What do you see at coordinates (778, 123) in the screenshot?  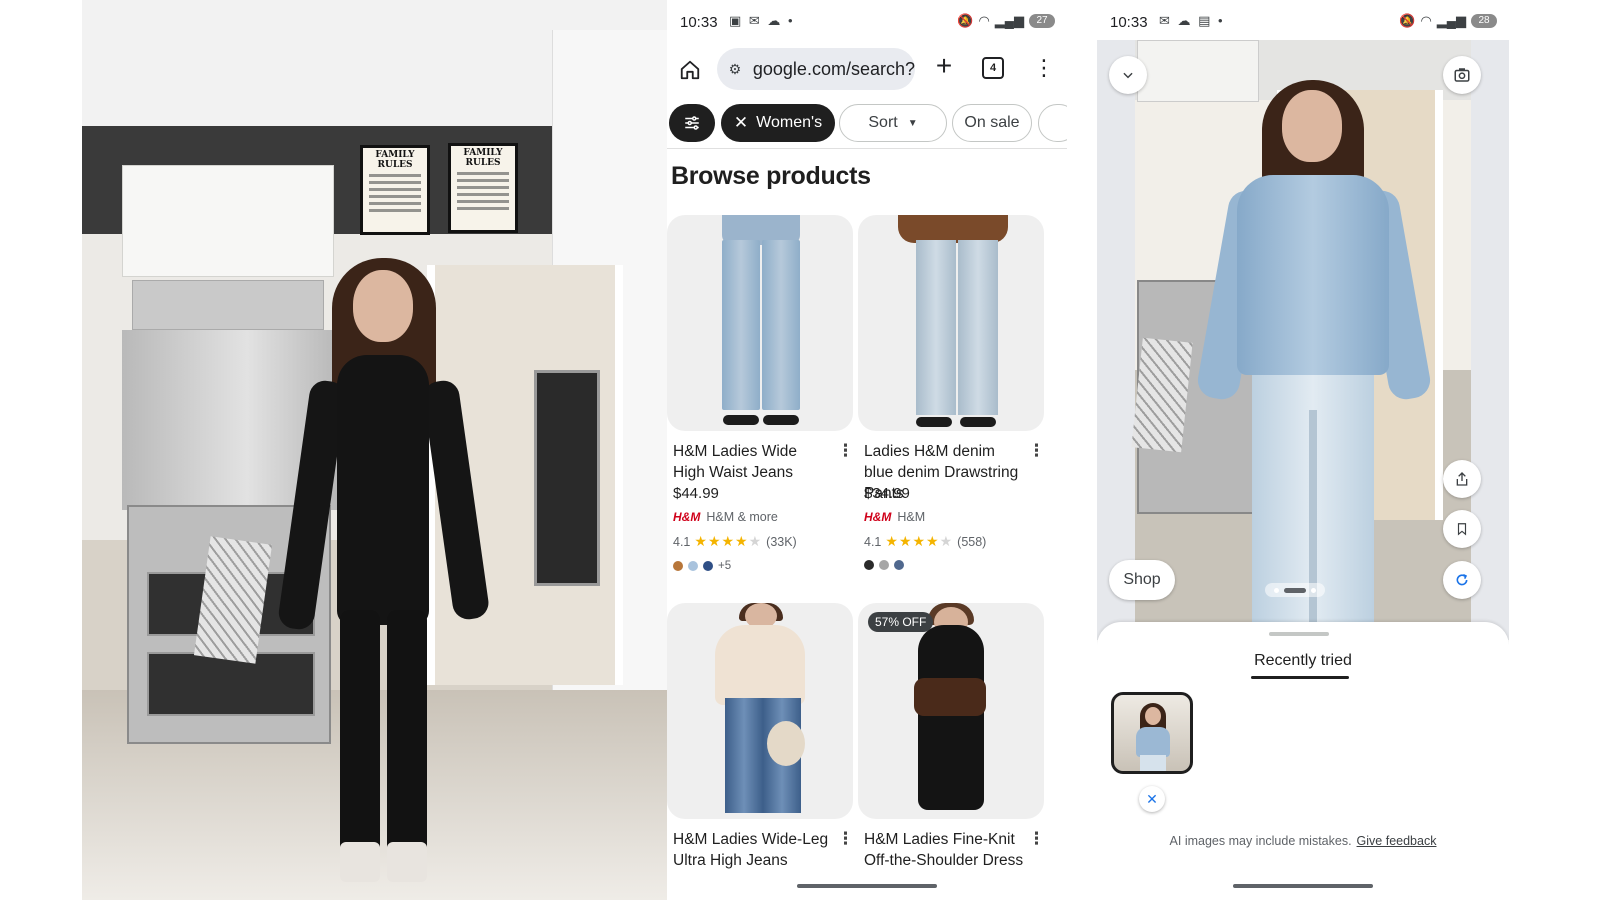 I see `womens-chip: ✕ Women's` at bounding box center [778, 123].